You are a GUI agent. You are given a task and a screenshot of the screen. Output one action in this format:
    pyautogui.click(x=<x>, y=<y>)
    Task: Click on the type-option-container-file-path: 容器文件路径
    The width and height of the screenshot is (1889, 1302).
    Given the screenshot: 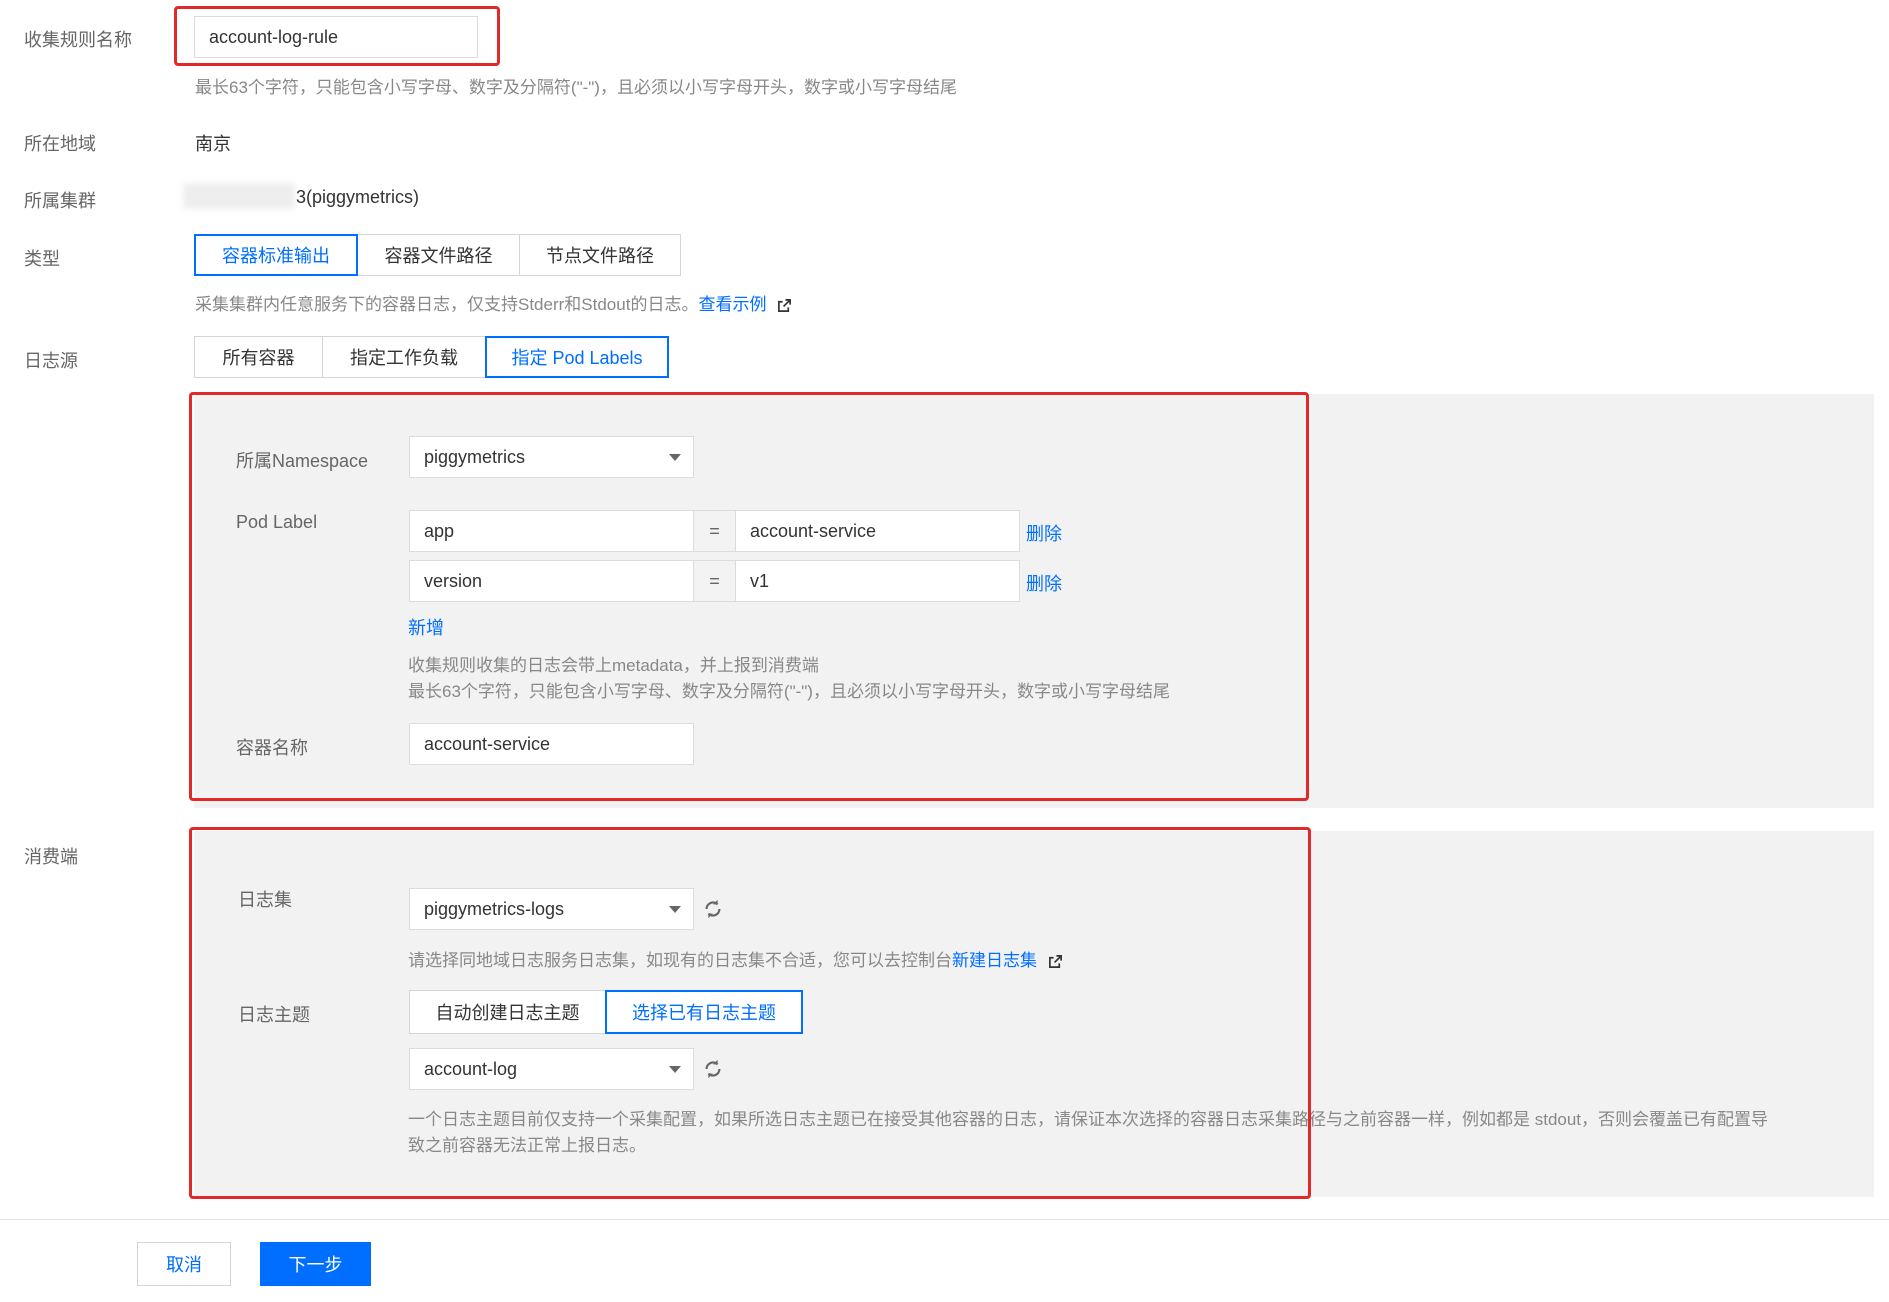 What is the action you would take?
    pyautogui.click(x=438, y=255)
    